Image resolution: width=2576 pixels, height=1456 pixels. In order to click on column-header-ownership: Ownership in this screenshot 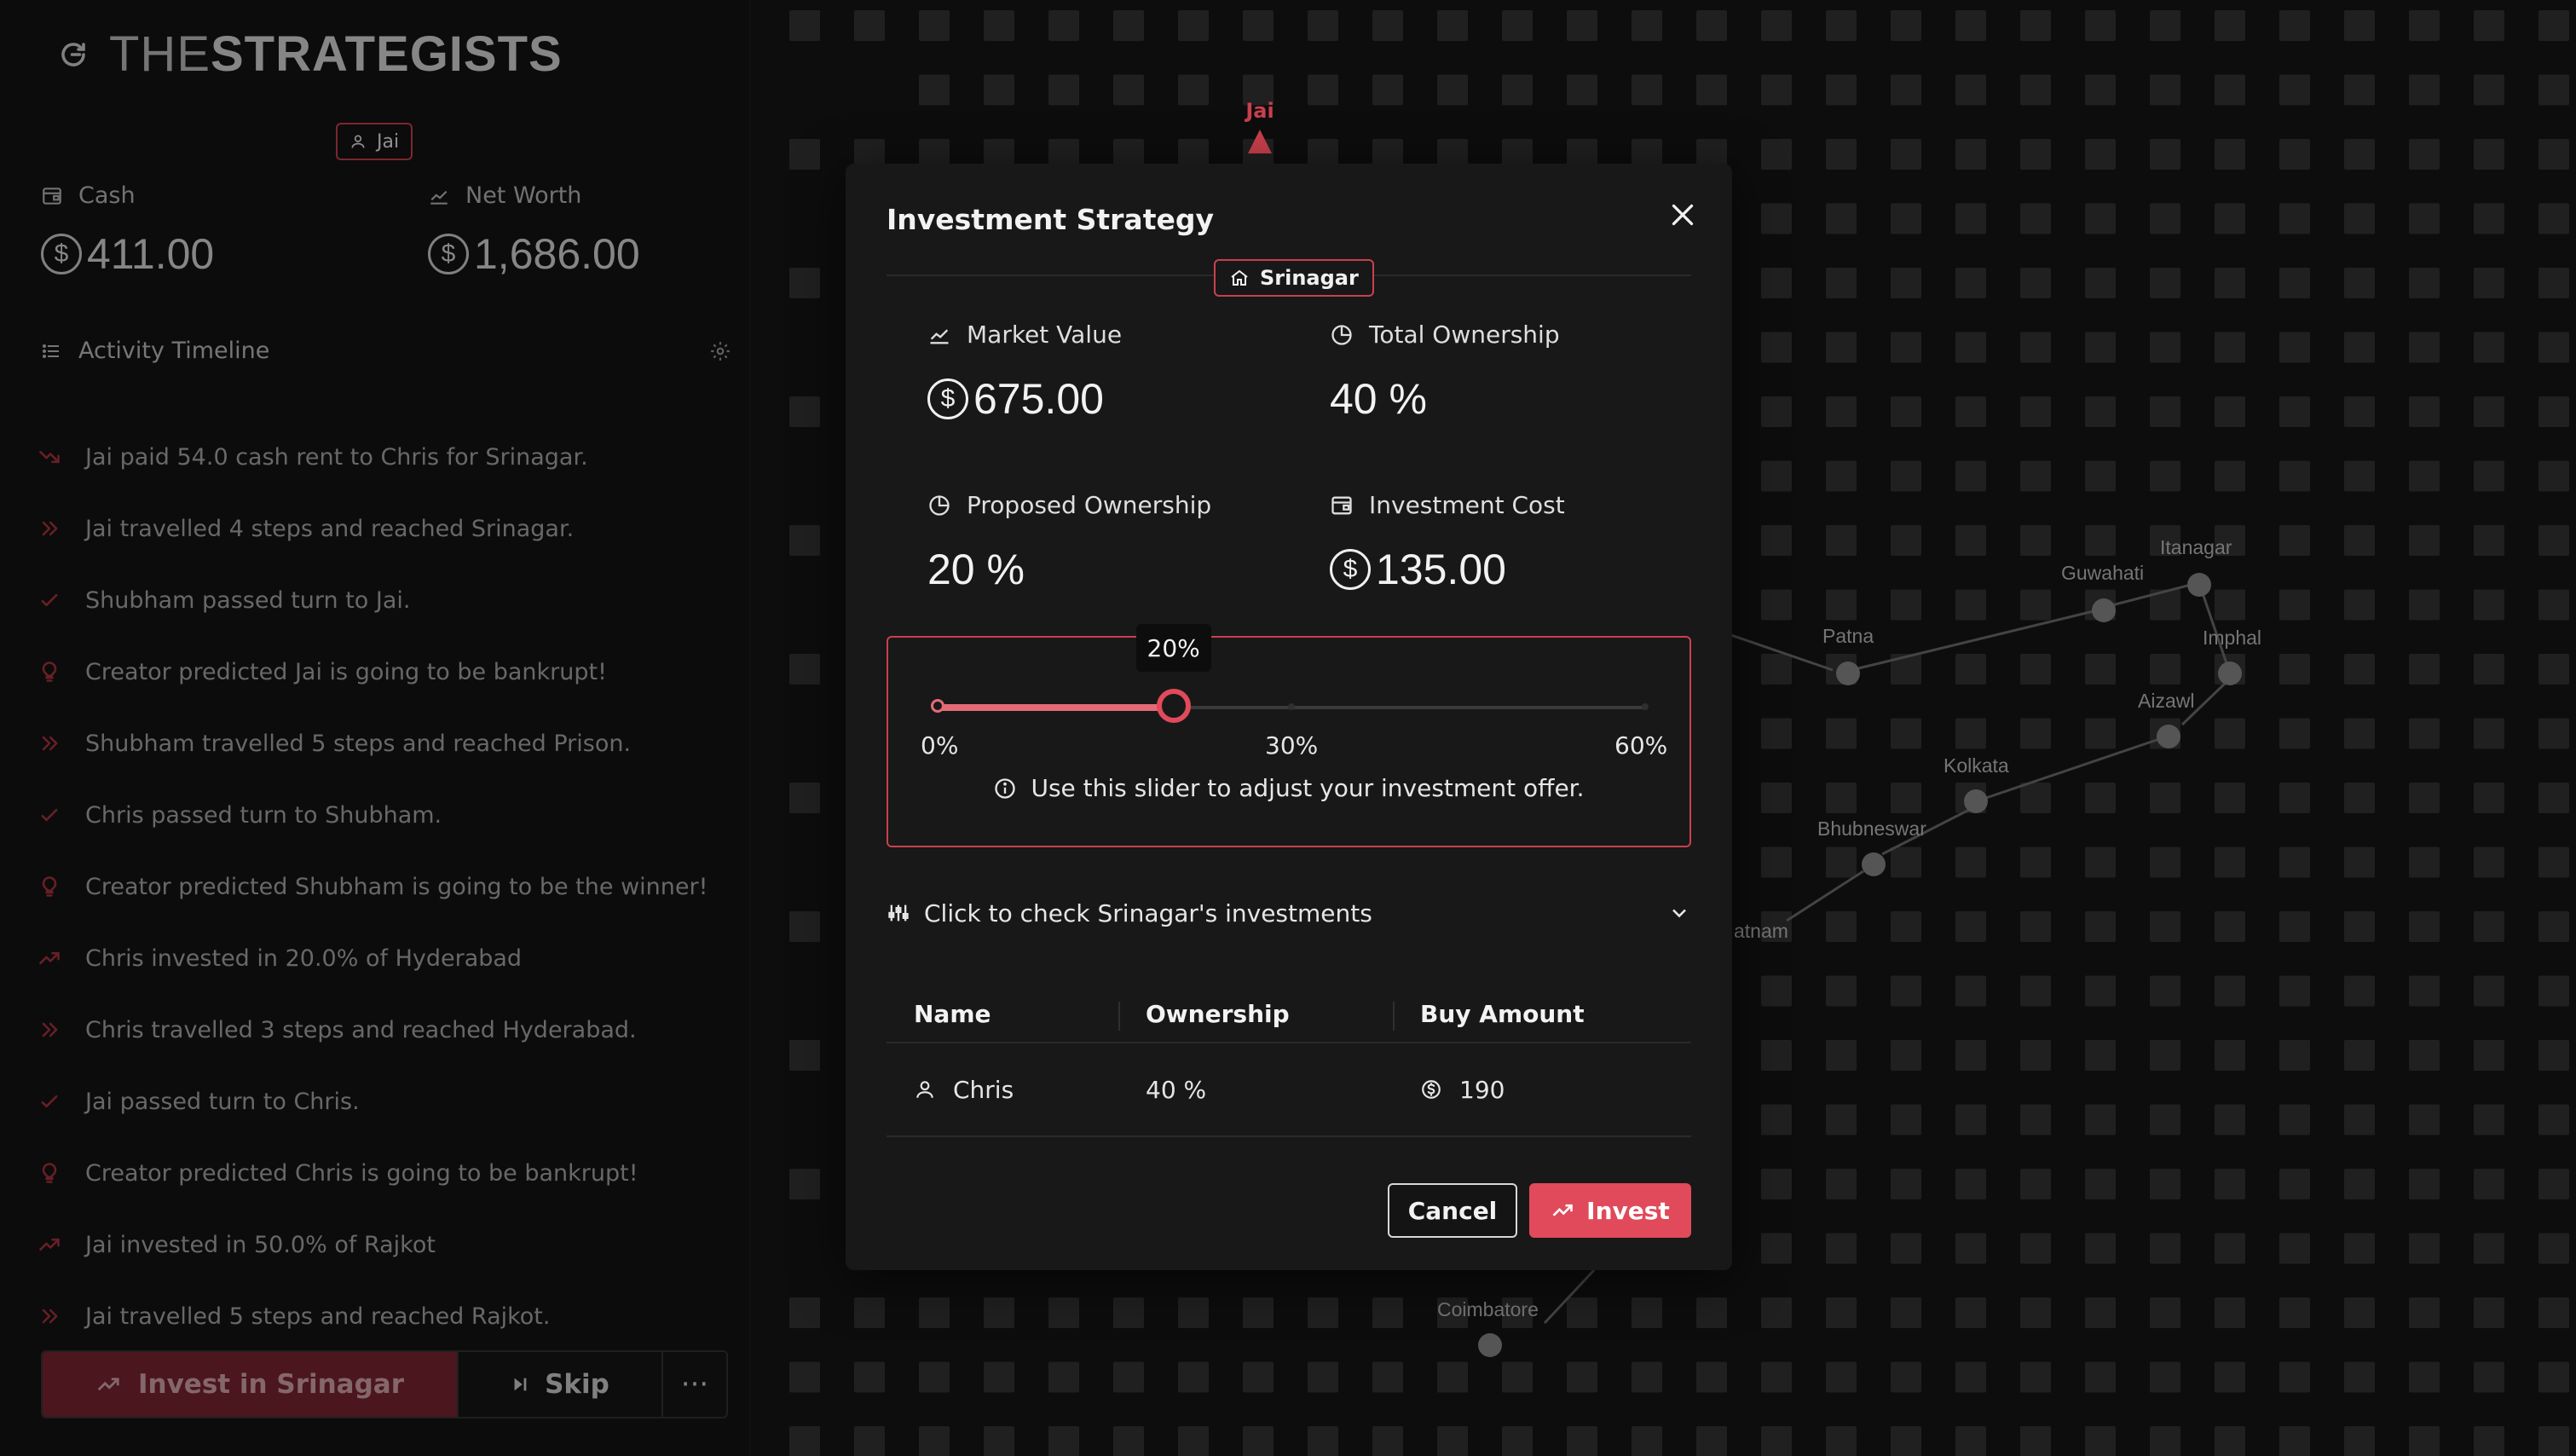, I will do `click(1255, 1015)`.